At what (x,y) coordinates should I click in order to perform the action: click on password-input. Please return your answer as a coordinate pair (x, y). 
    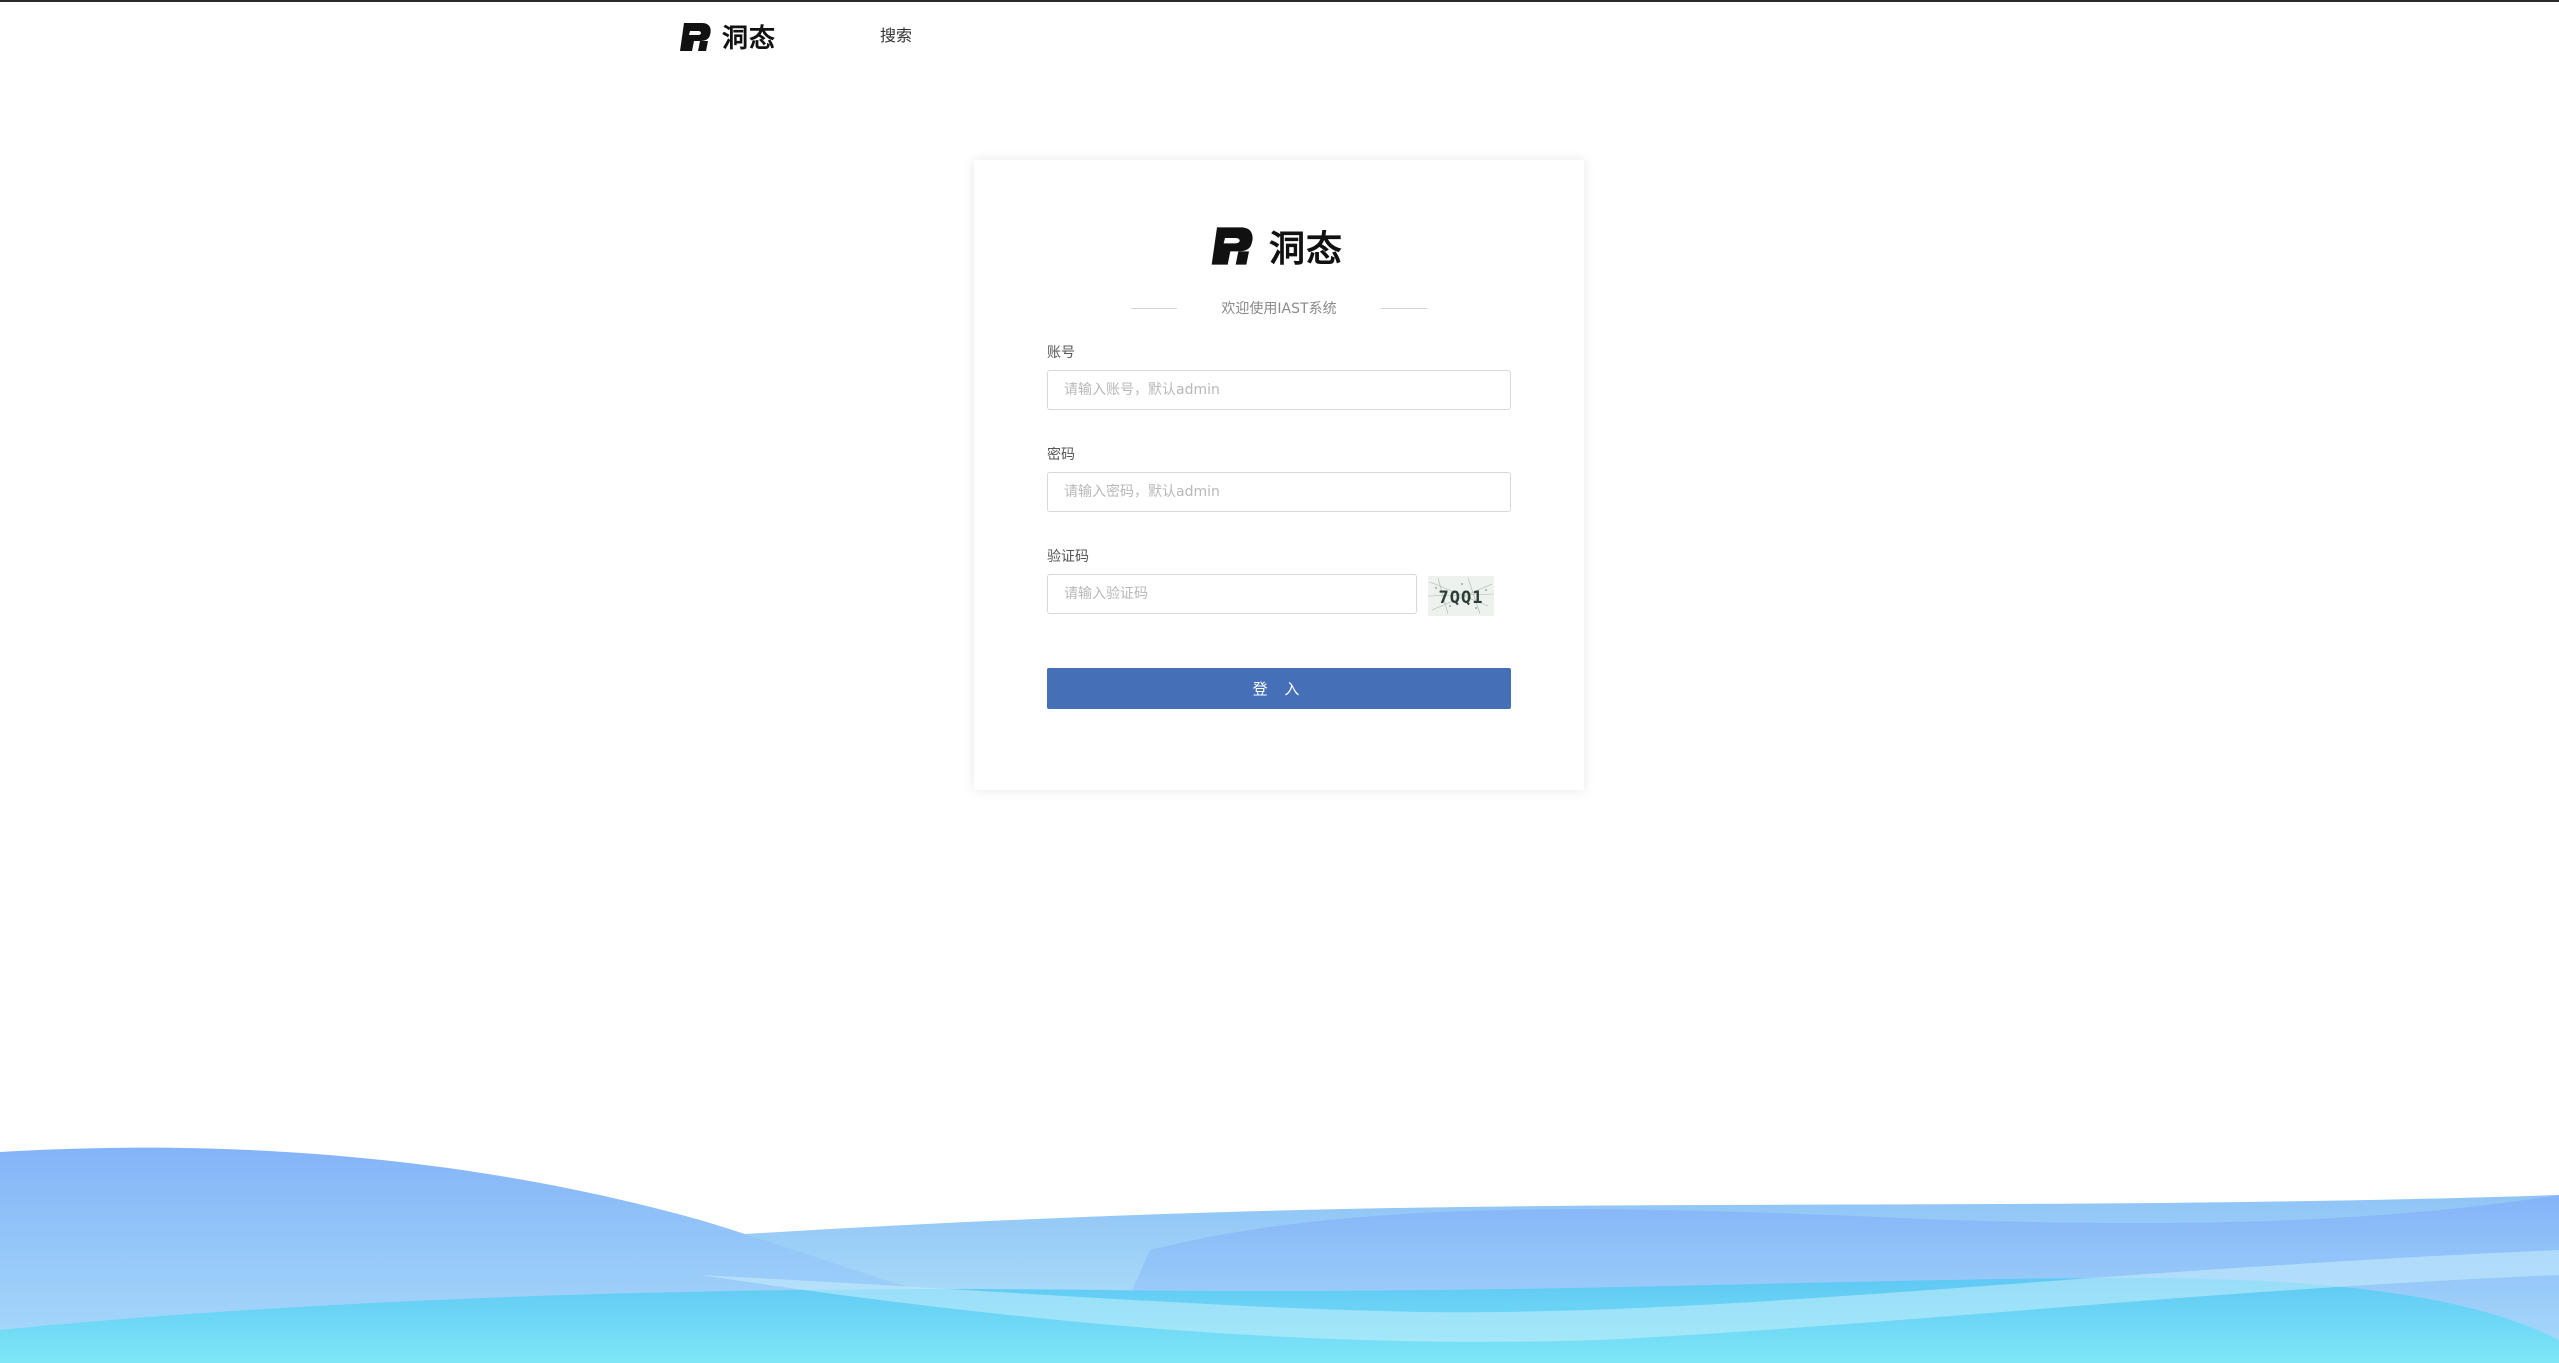
    Looking at the image, I should click on (1279, 492).